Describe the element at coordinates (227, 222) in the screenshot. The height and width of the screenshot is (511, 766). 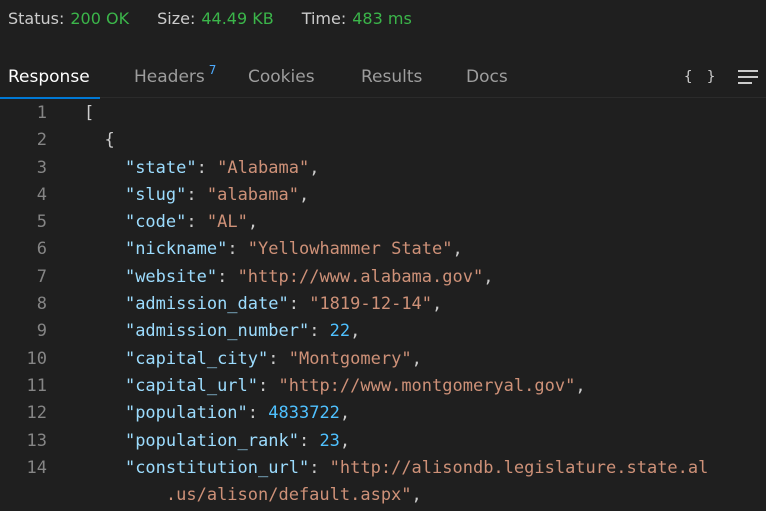
I see `json-string-value: "AL"` at that location.